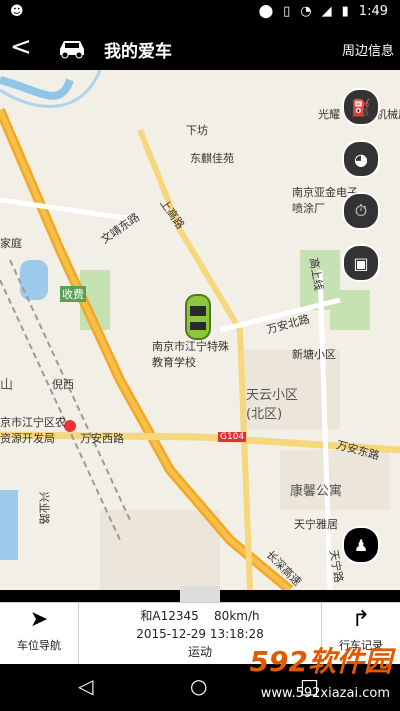 Image resolution: width=400 pixels, height=711 pixels. I want to click on speed: 80km/h, so click(237, 616).